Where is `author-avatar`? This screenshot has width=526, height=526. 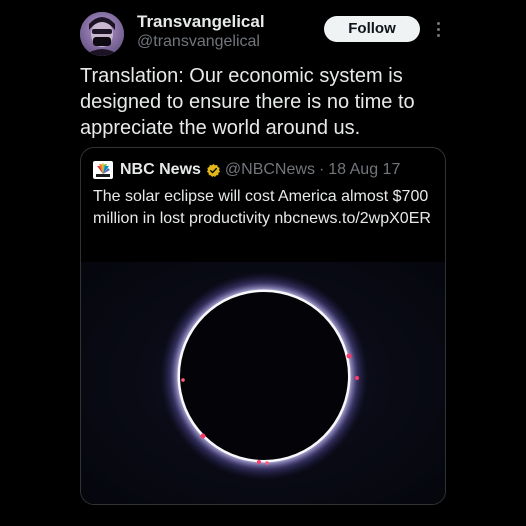 author-avatar is located at coordinates (102, 34).